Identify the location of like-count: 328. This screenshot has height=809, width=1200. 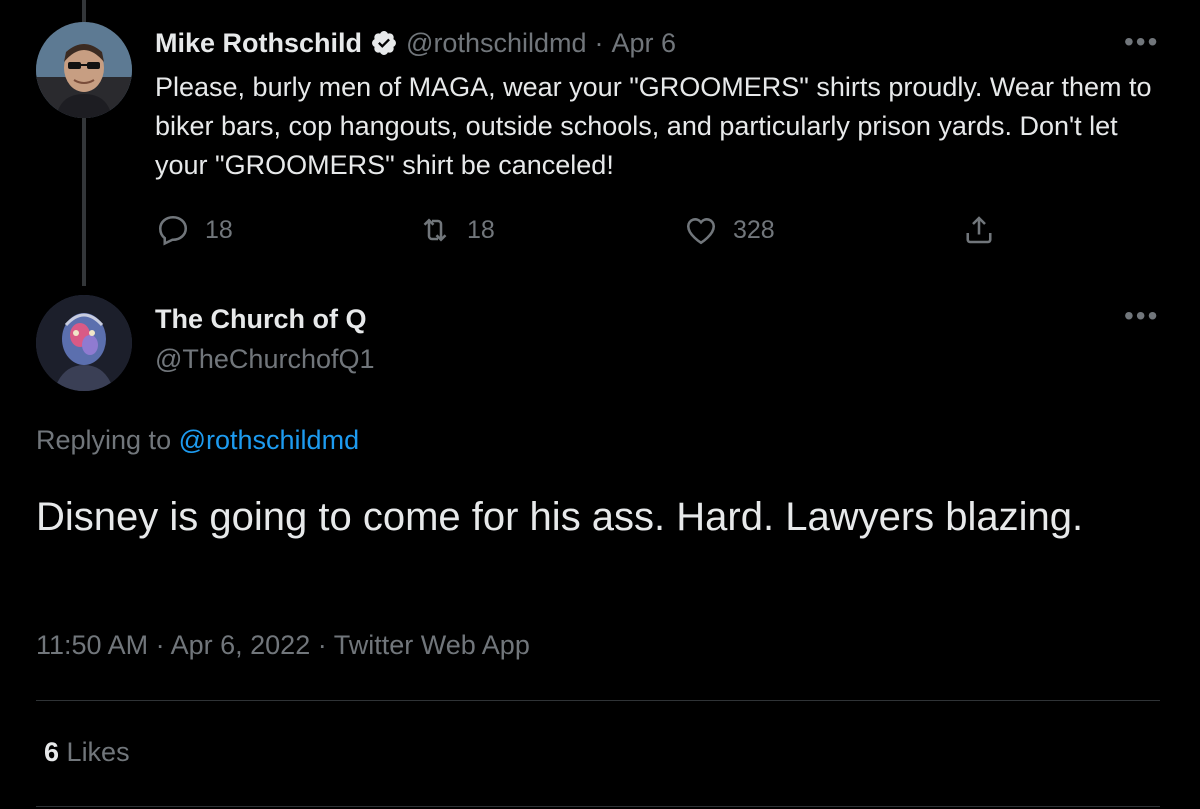
(754, 229).